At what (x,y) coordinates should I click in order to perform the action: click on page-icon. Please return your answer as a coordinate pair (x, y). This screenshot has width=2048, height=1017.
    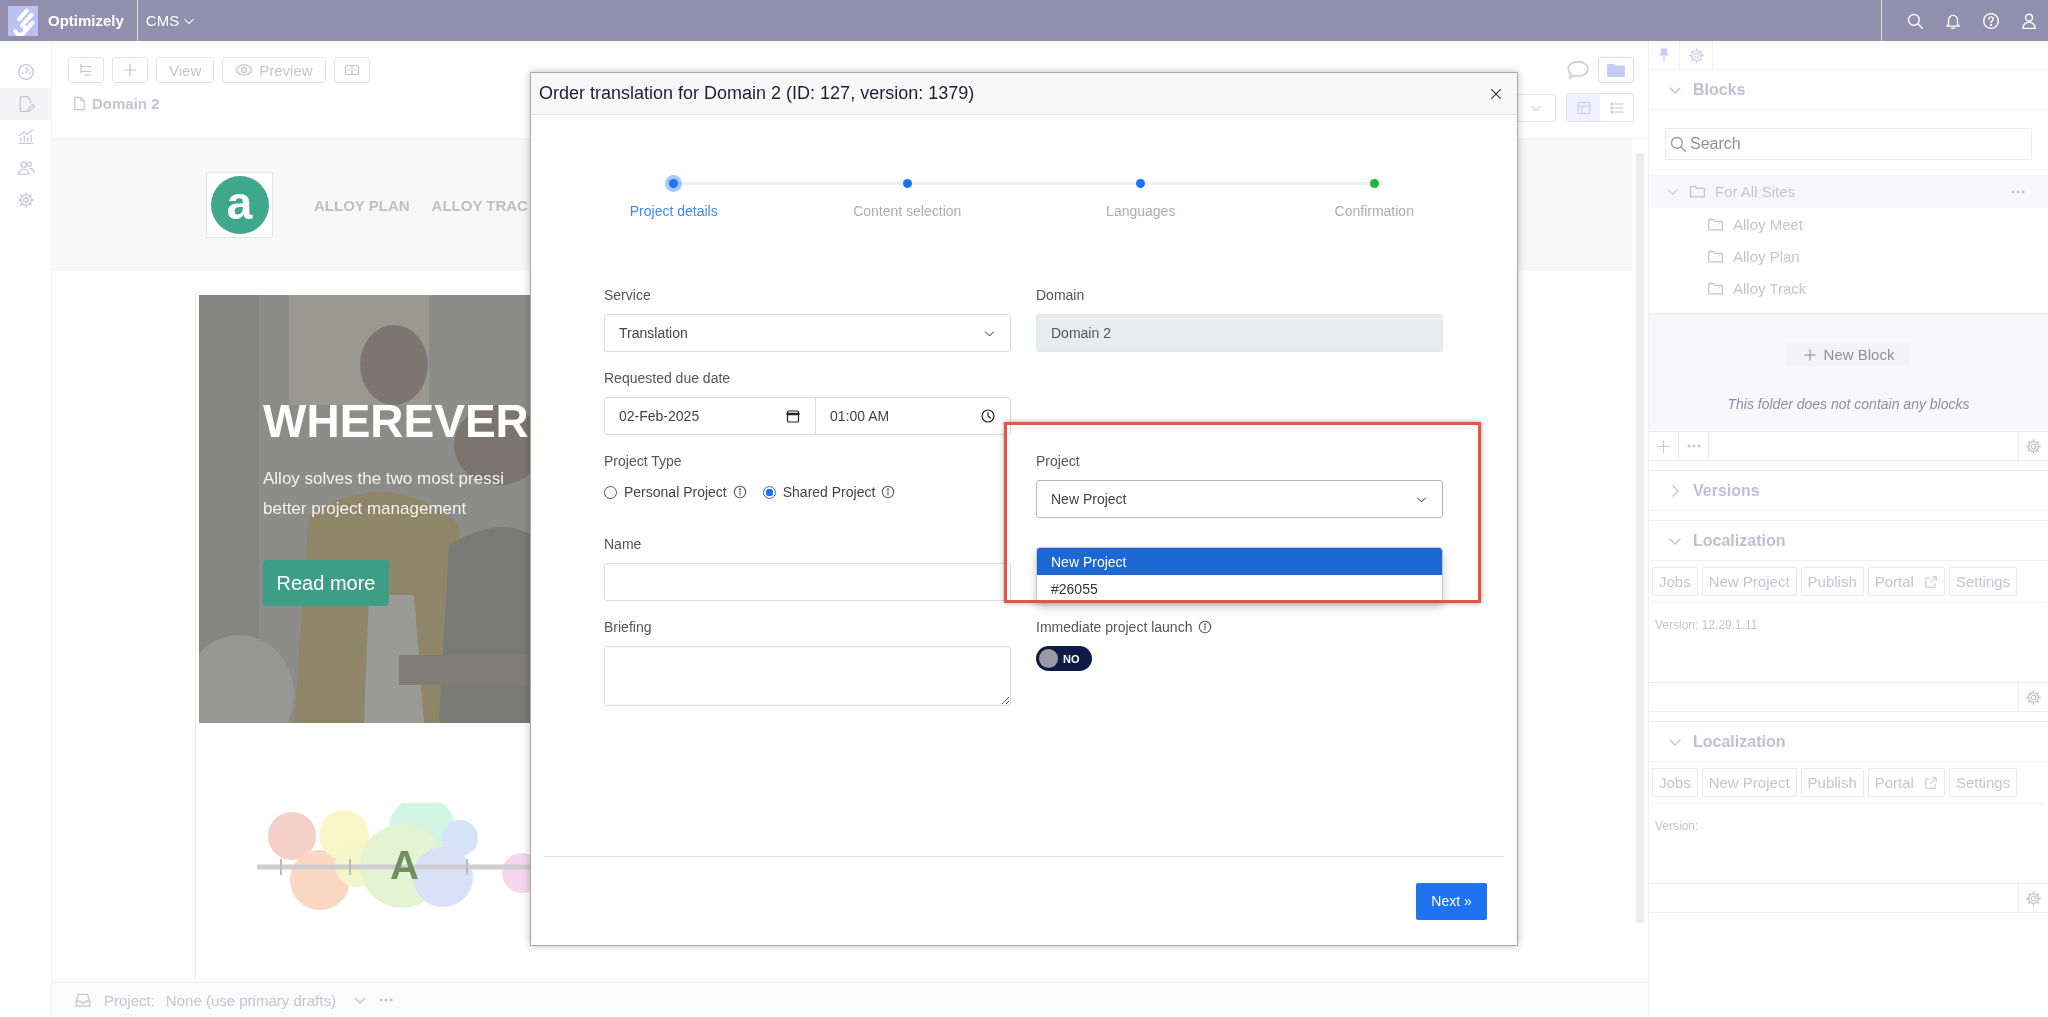
    Looking at the image, I should click on (79, 103).